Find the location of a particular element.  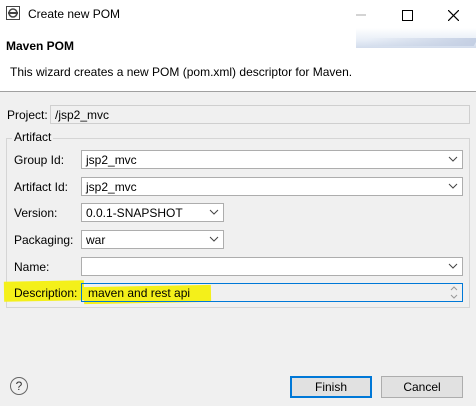

name-label: Name: is located at coordinates (32, 267).